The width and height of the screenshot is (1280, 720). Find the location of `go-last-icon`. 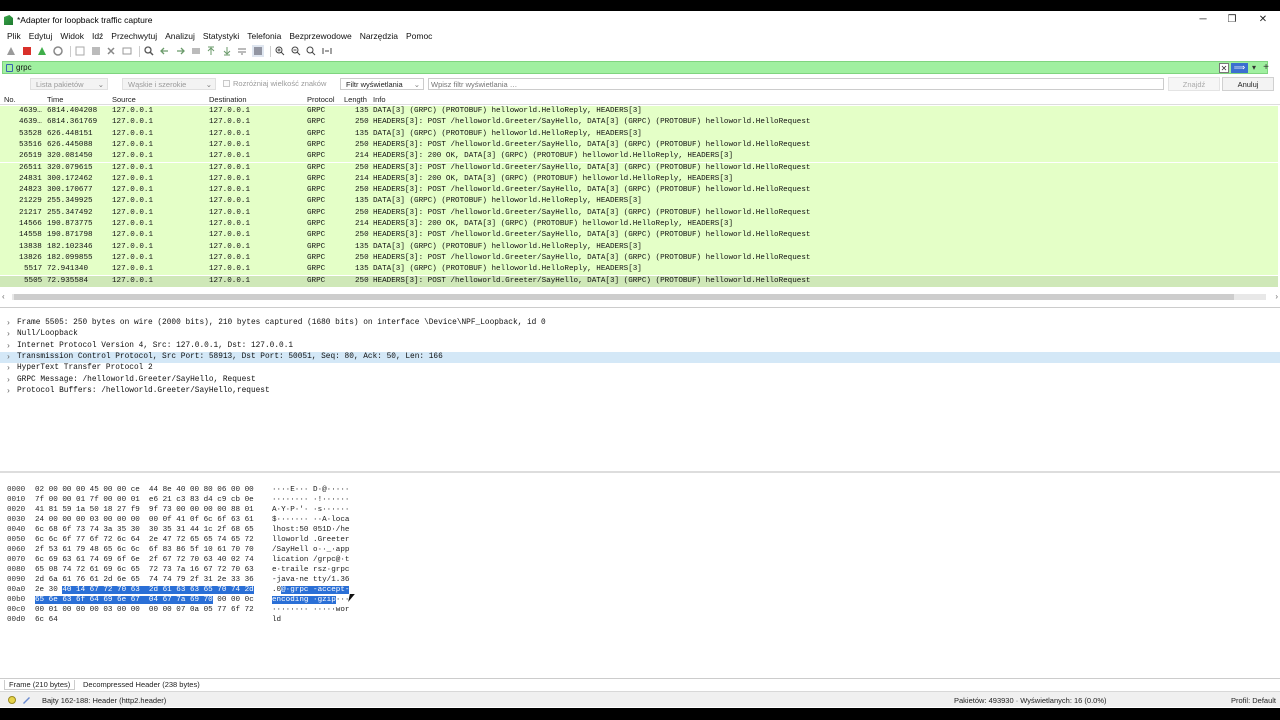

go-last-icon is located at coordinates (227, 51).